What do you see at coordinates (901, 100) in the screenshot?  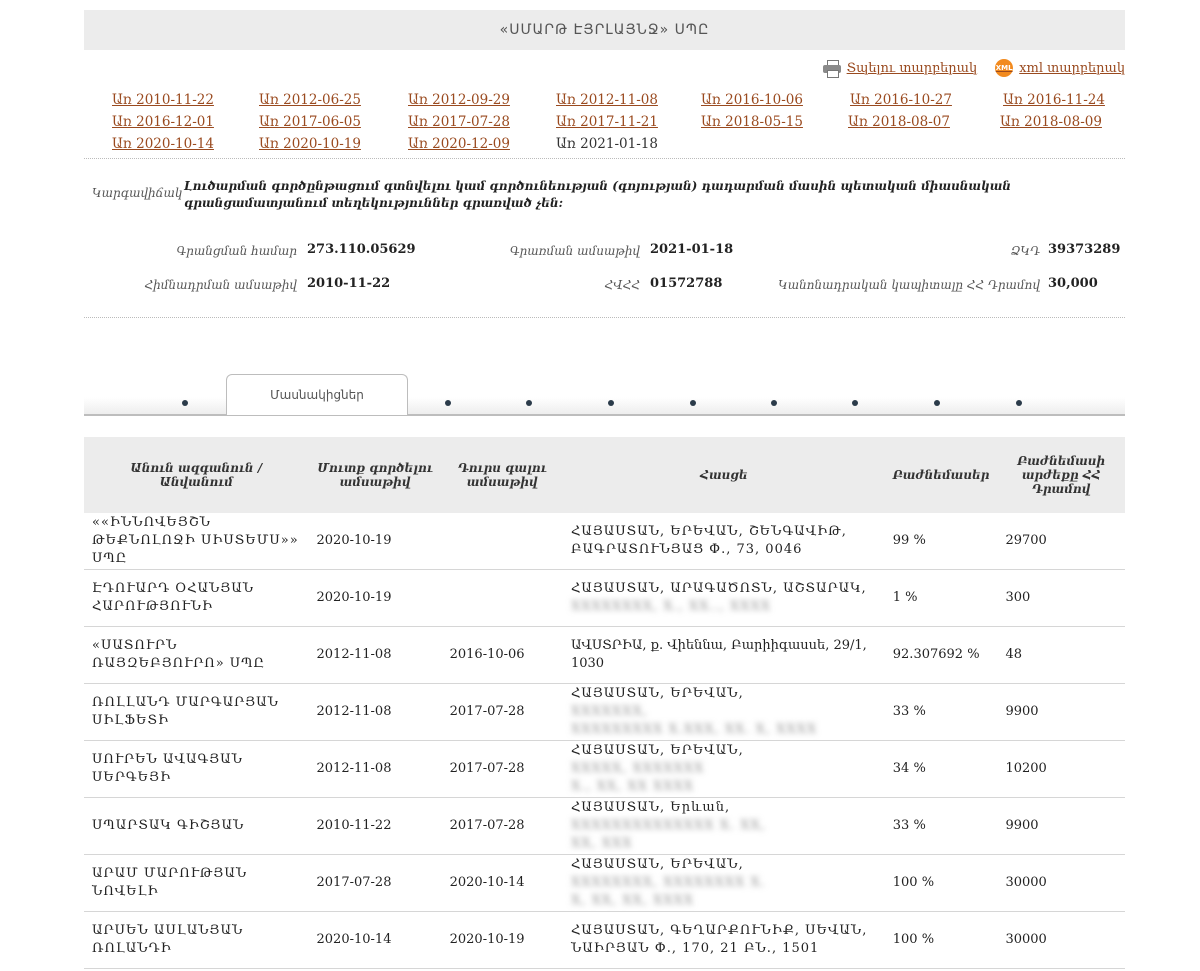 I see `date-link: Առ 2016-10-27` at bounding box center [901, 100].